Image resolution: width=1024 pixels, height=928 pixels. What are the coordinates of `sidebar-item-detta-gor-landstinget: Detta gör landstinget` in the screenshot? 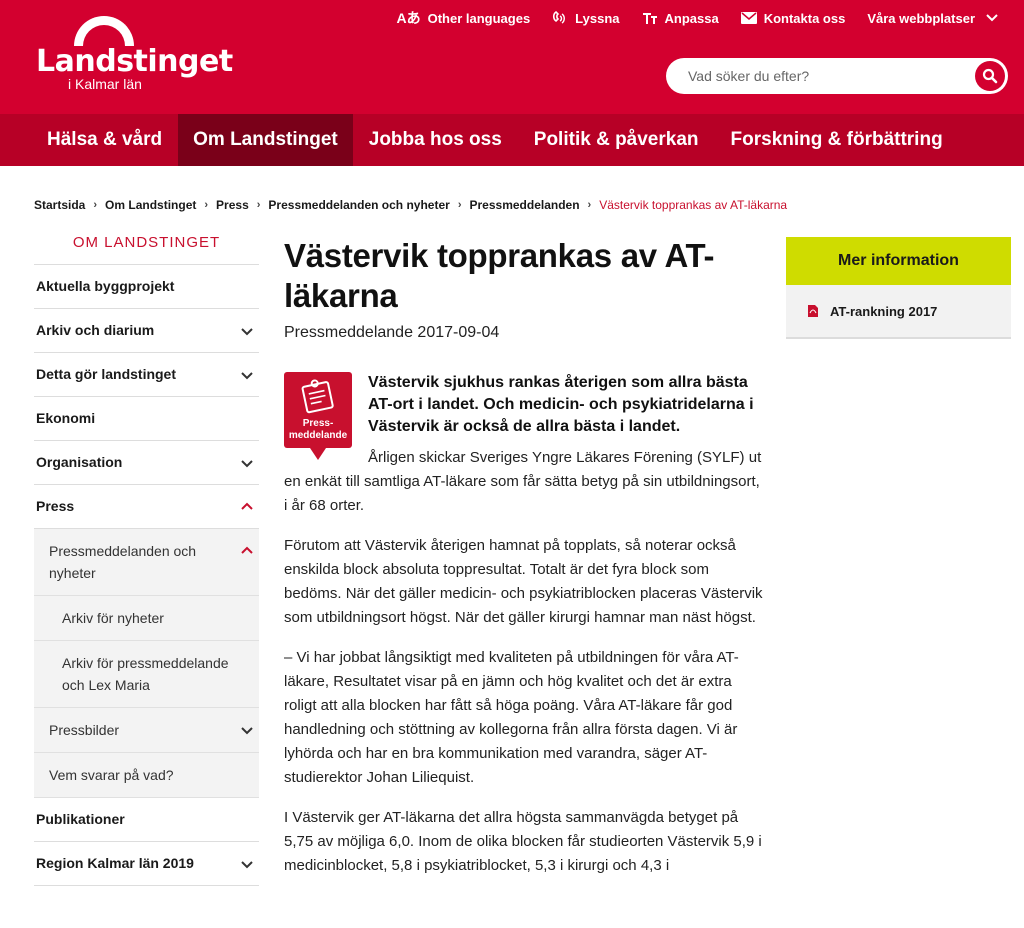 It's located at (146, 375).